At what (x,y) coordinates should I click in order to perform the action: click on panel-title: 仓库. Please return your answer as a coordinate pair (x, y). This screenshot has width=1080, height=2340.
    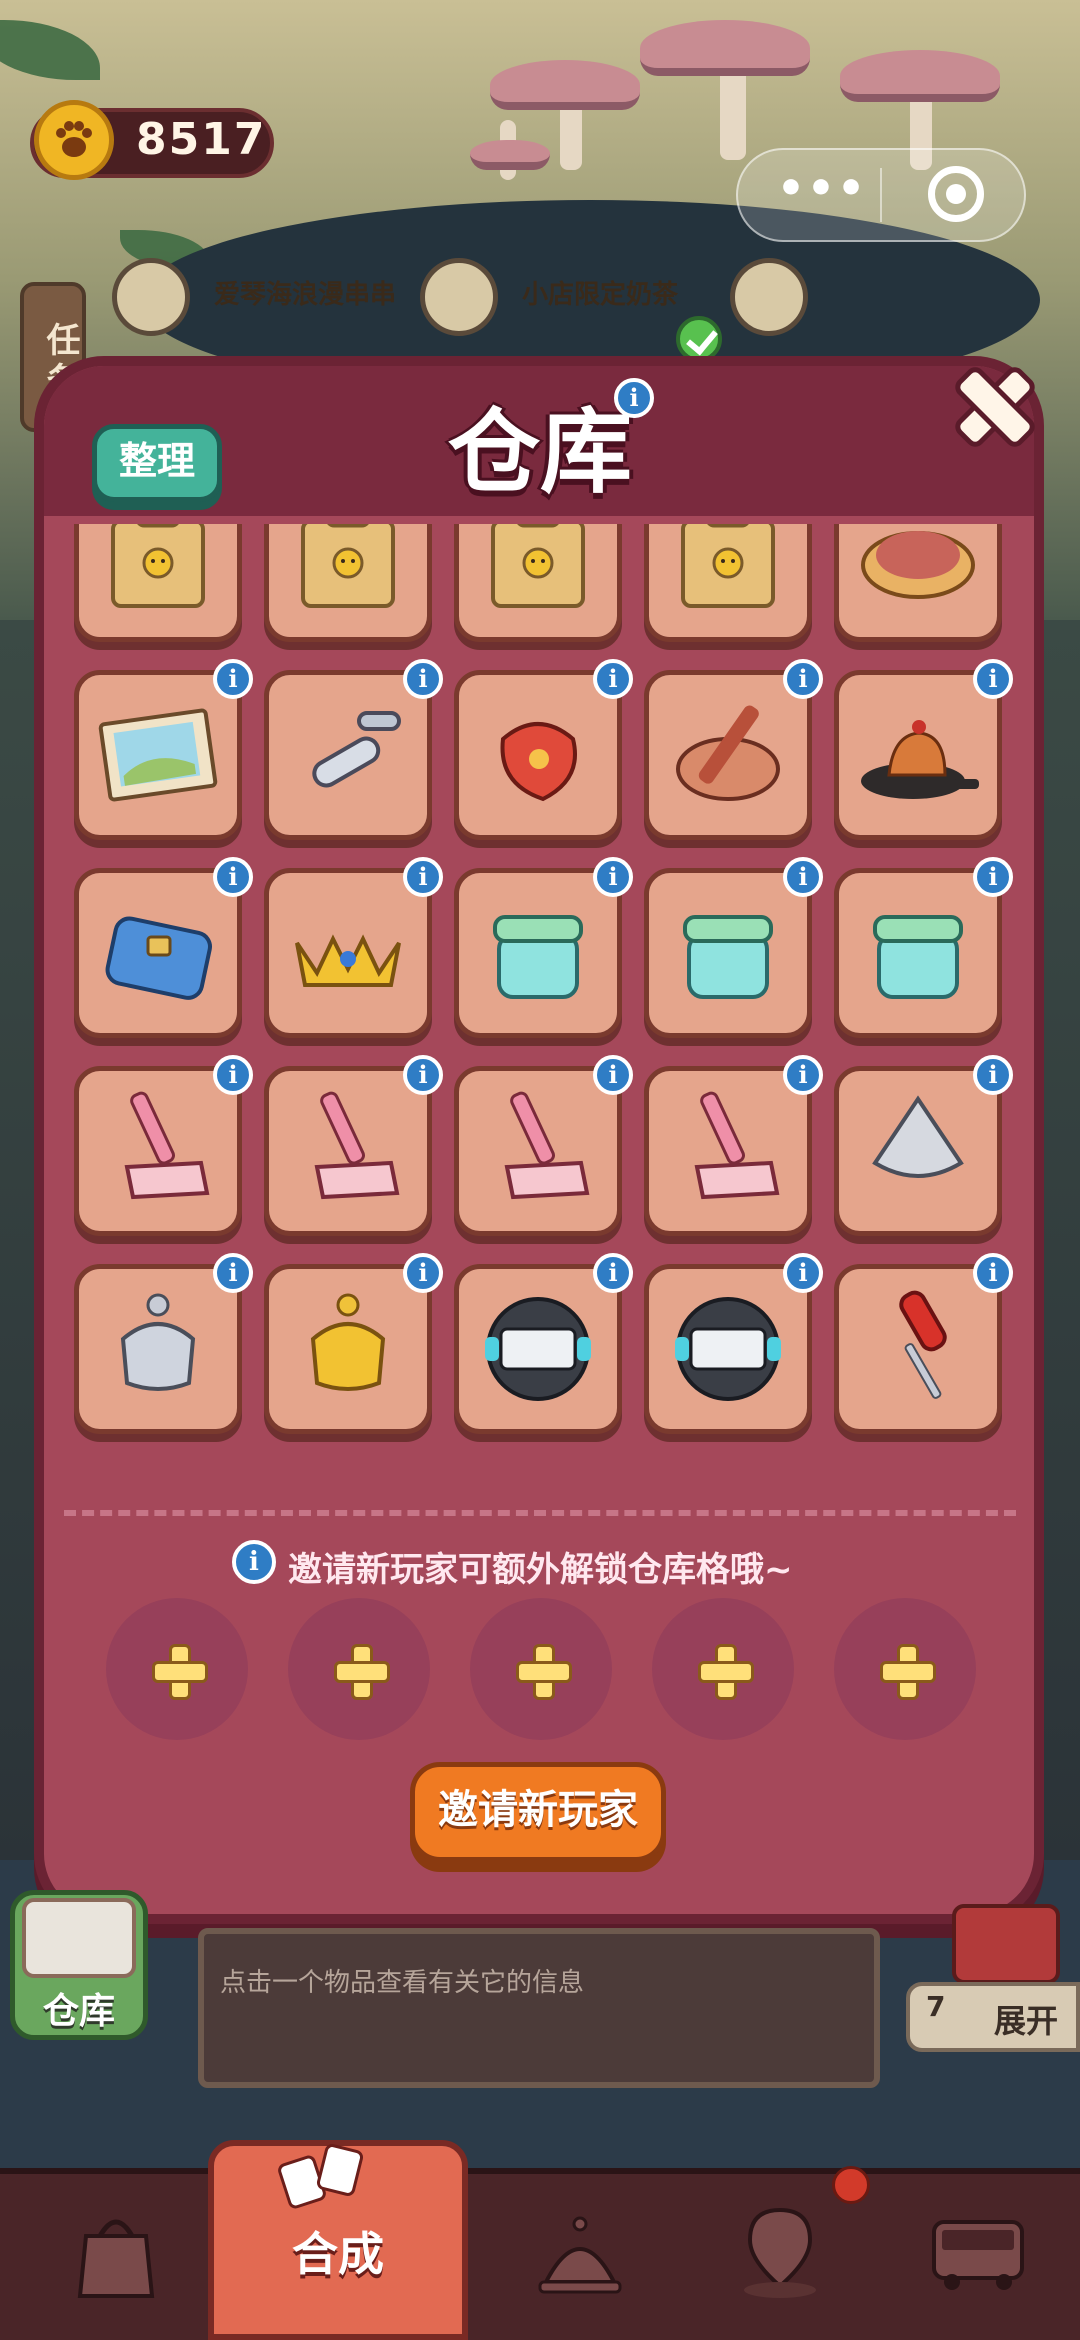
    Looking at the image, I should click on (539, 452).